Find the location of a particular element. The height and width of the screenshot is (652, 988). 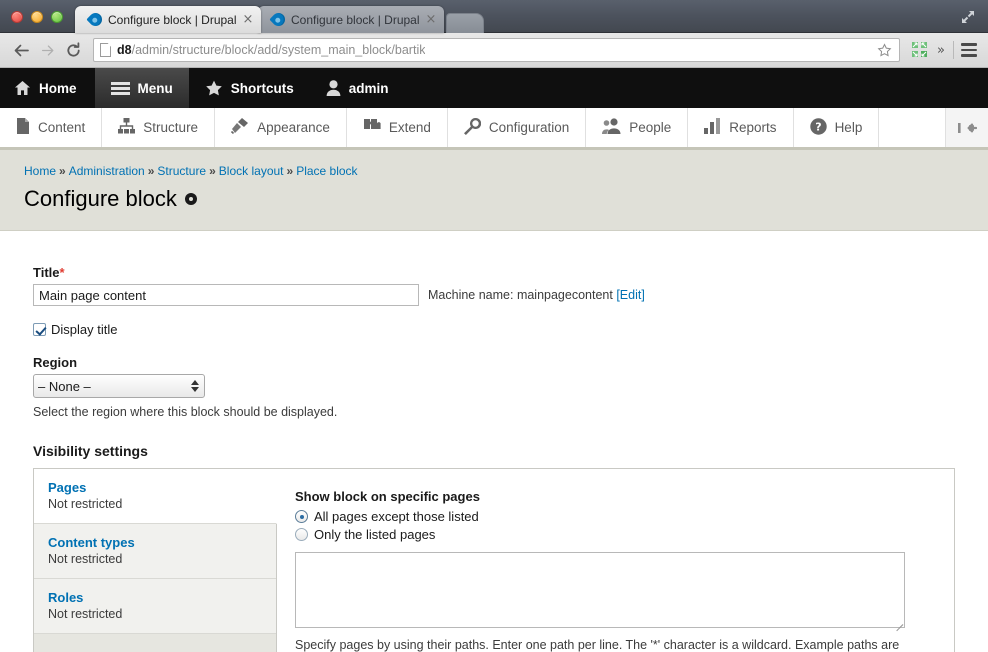

browser-menu-icon is located at coordinates (969, 50).